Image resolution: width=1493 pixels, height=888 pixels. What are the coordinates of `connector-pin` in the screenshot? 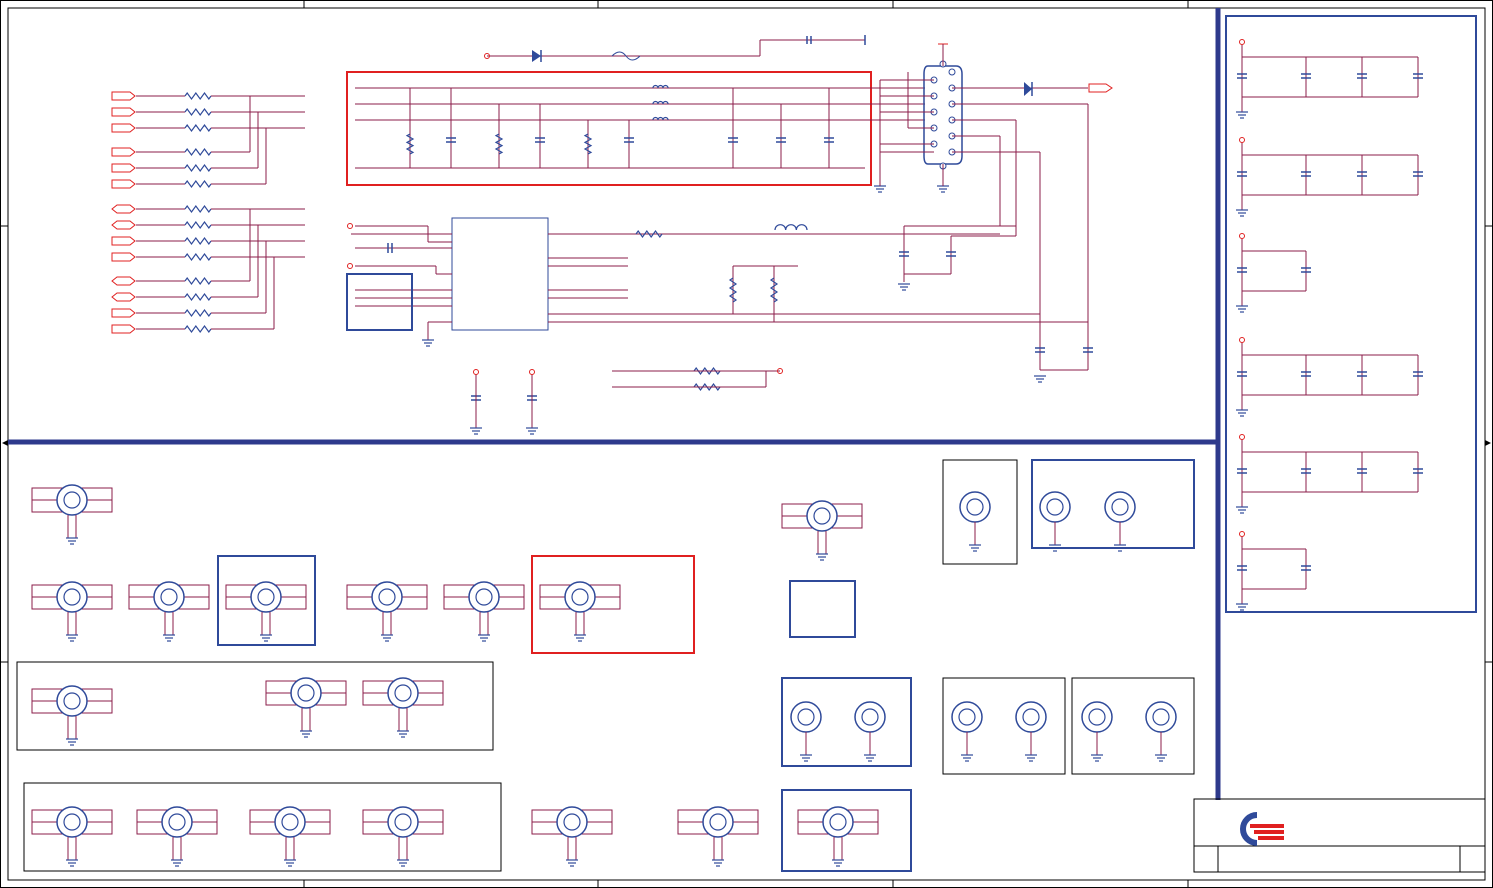 It's located at (952, 72).